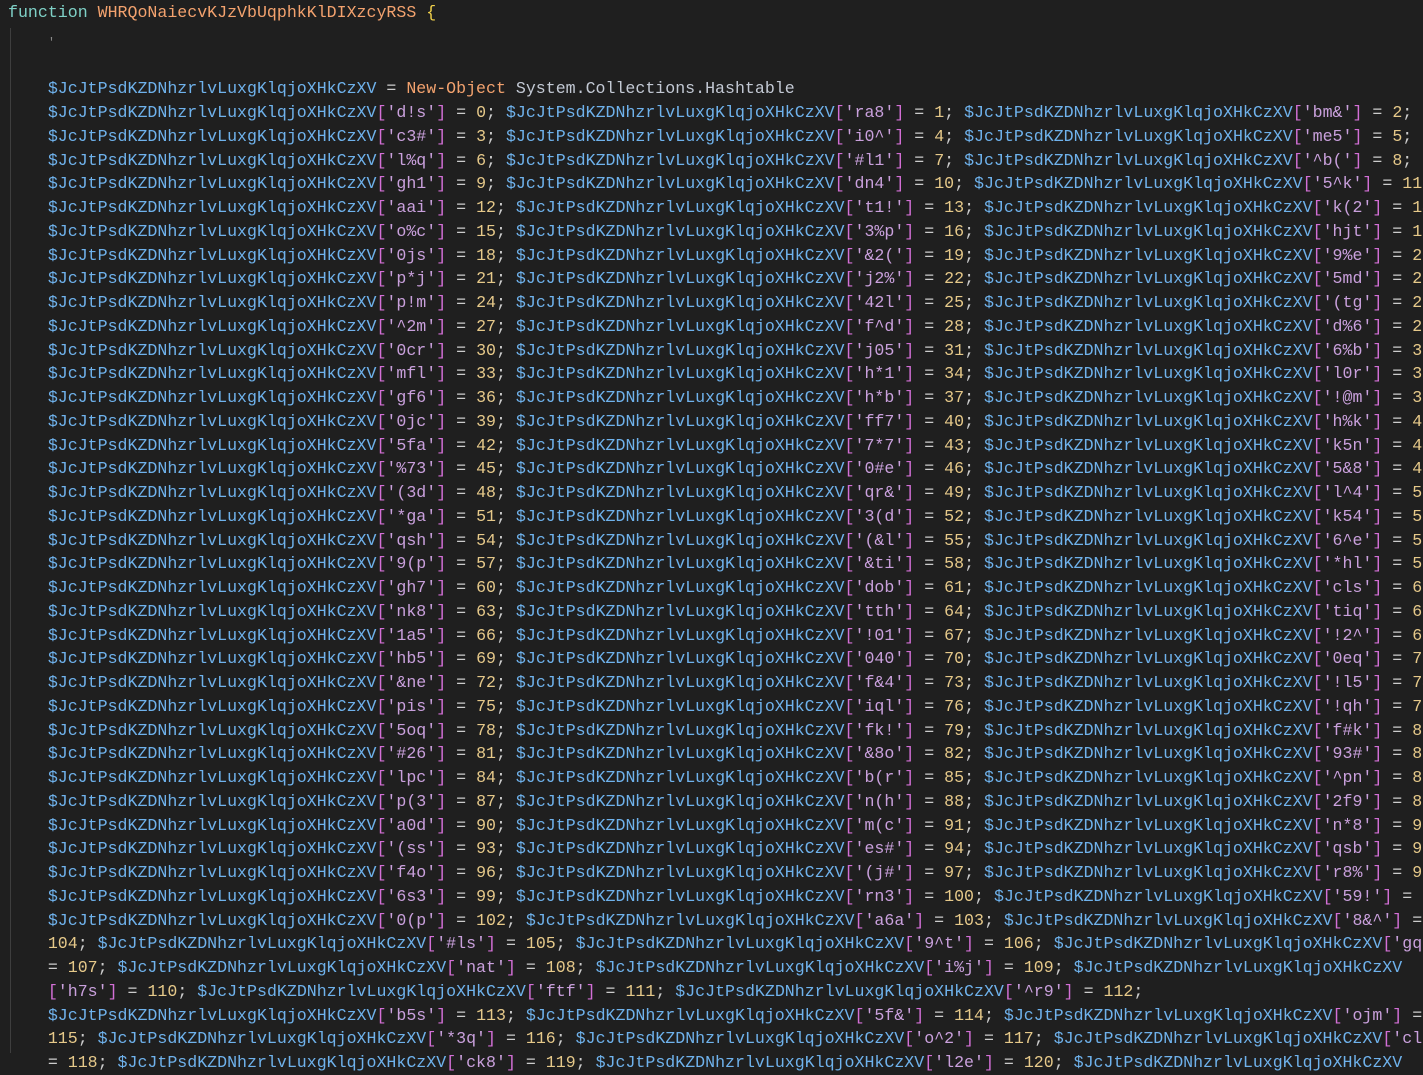 This screenshot has width=1423, height=1075. Describe the element at coordinates (62, 944) in the screenshot. I see `code-token: 104` at that location.